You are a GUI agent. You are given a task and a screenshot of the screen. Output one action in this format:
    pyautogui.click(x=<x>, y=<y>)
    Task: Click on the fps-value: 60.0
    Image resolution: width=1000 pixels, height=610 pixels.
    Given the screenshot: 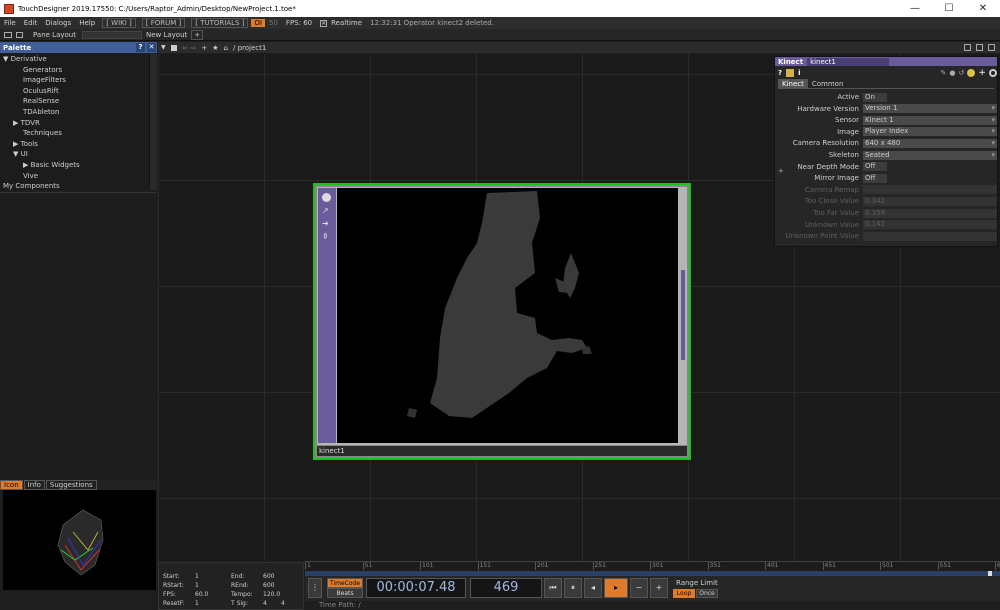 What is the action you would take?
    pyautogui.click(x=201, y=595)
    